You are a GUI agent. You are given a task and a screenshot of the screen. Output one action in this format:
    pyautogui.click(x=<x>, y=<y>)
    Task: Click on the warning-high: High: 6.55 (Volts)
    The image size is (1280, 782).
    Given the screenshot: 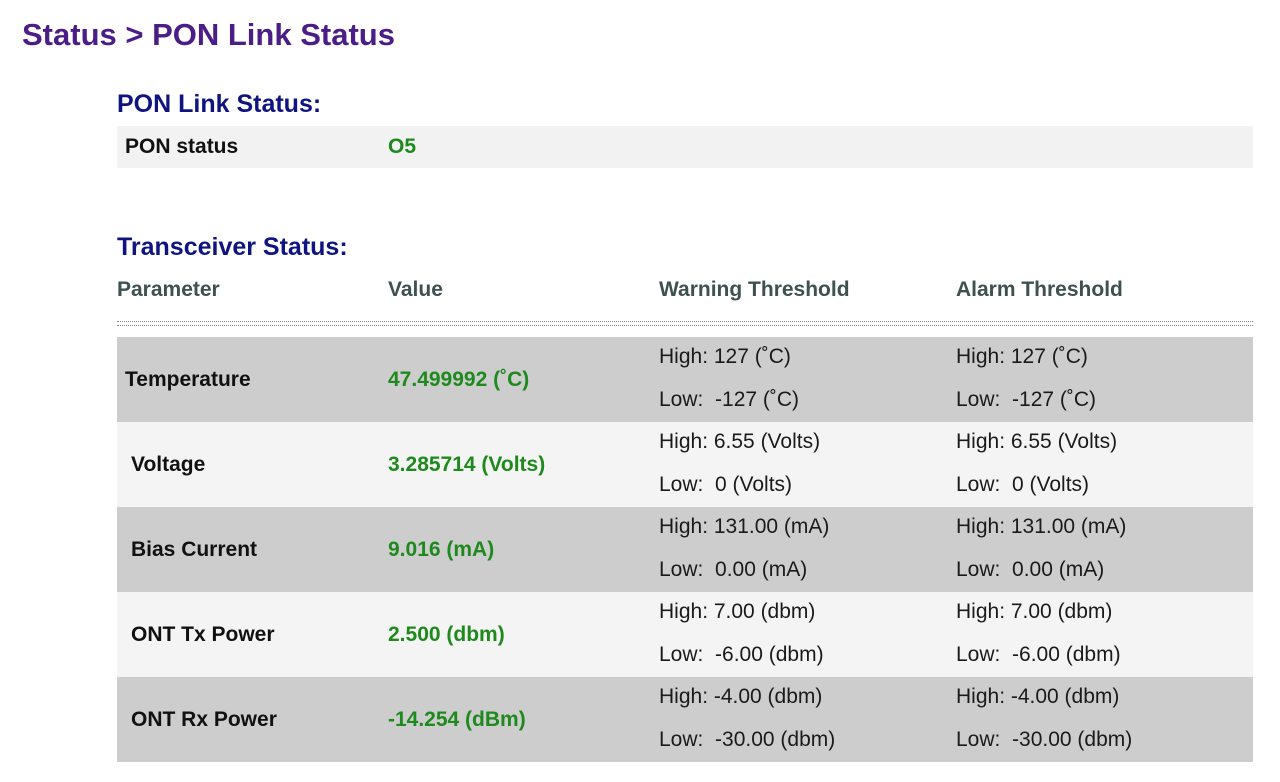 What is the action you would take?
    pyautogui.click(x=740, y=441)
    